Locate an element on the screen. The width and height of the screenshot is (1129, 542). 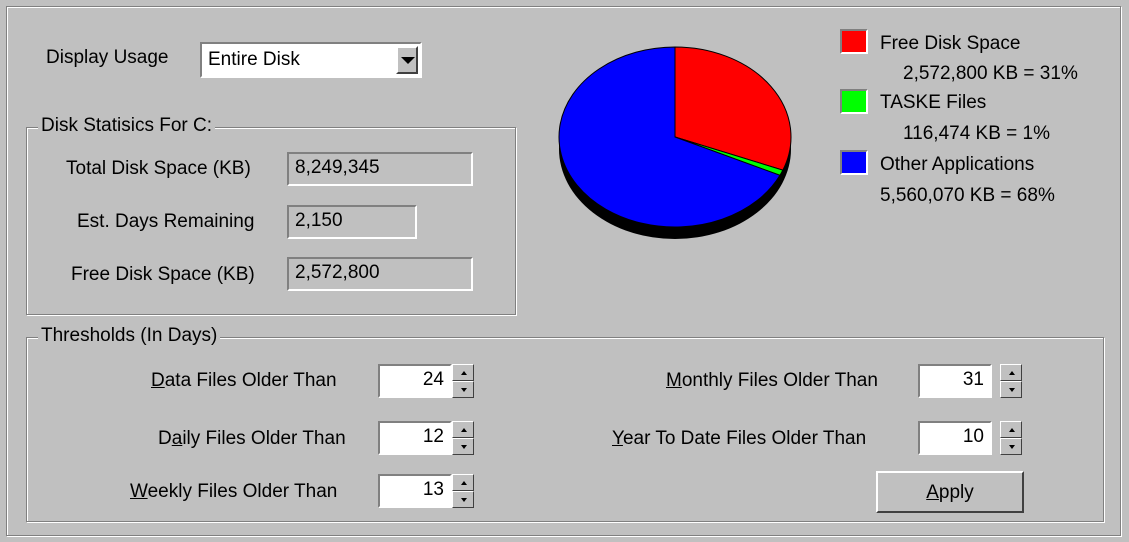
monthly-files-spinner is located at coordinates (1011, 381).